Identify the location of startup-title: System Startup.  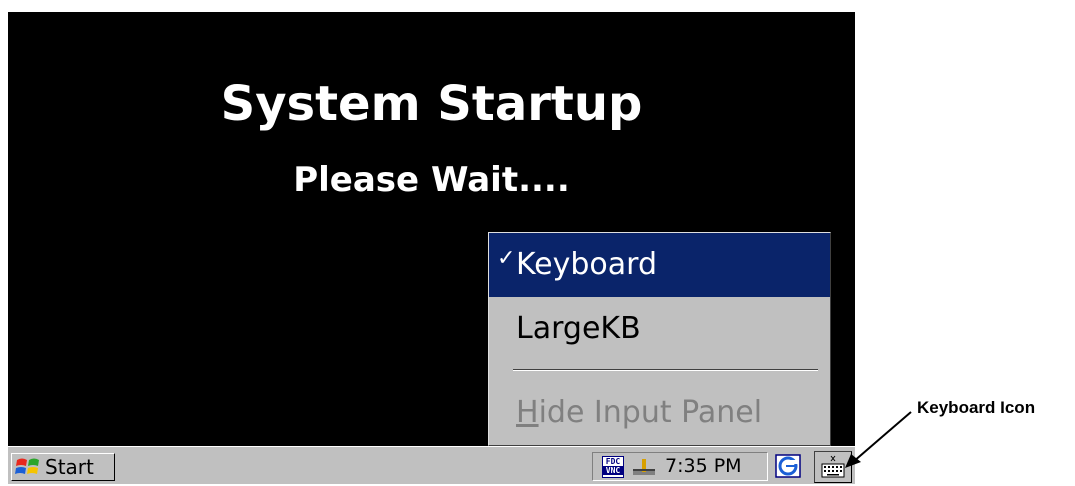
(431, 104).